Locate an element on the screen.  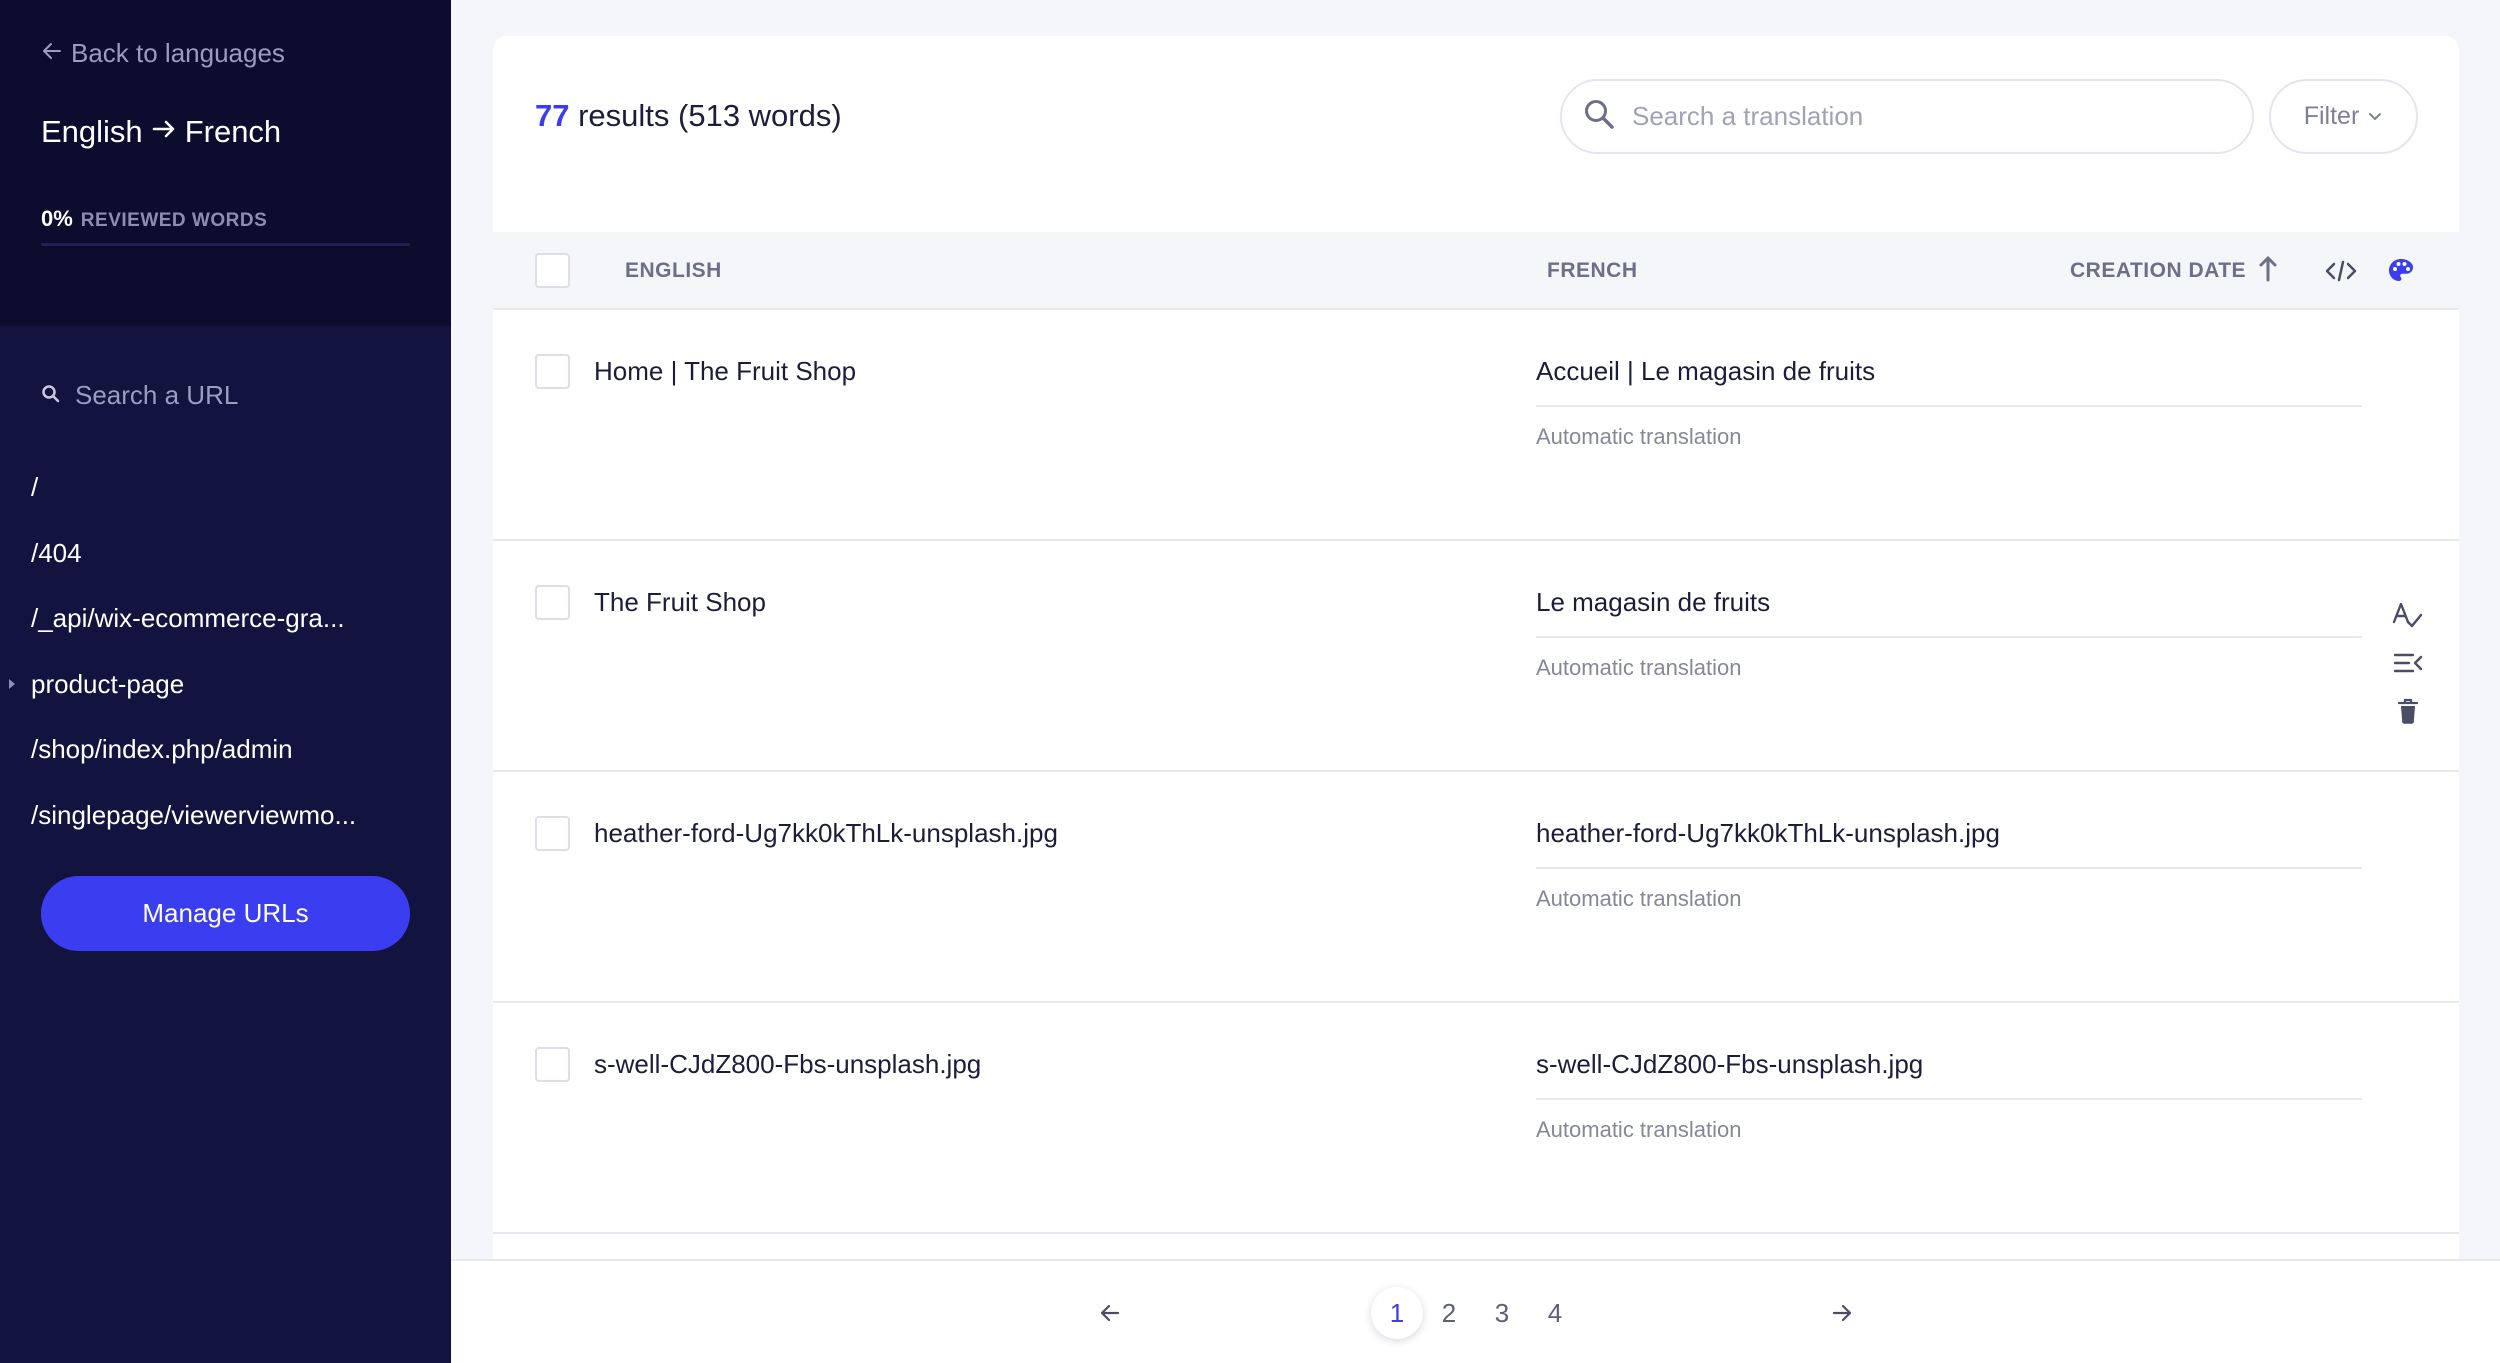
back-to-languages-link: Back to languages is located at coordinates (163, 53).